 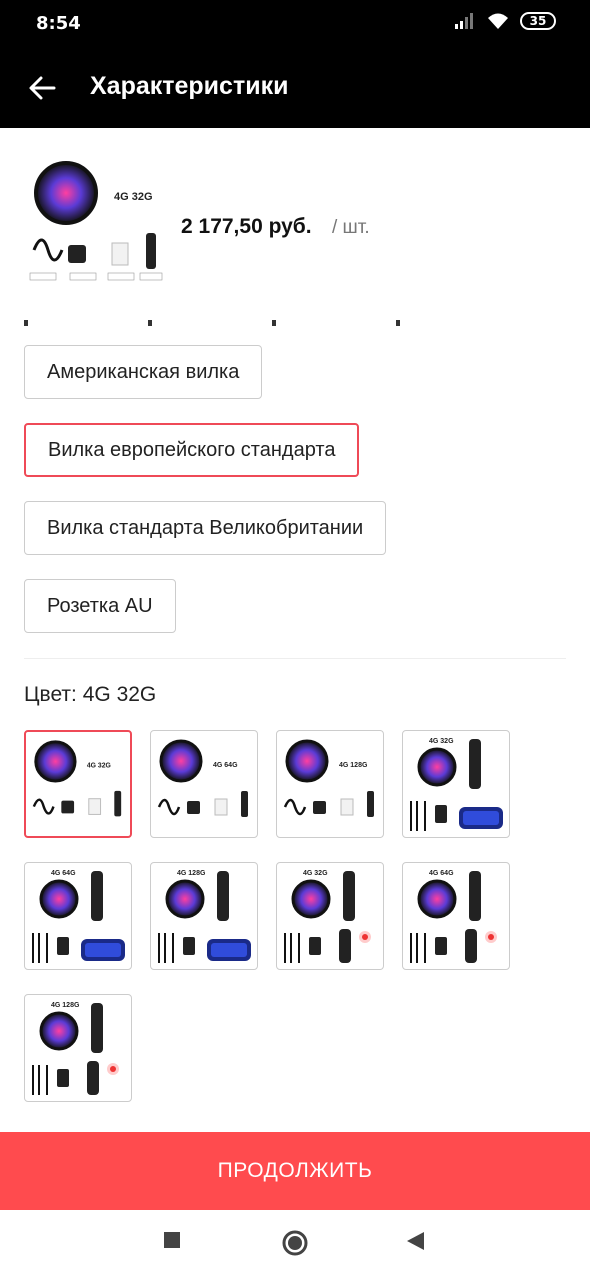 I want to click on thumb-label: 4G 32G, so click(x=133, y=197).